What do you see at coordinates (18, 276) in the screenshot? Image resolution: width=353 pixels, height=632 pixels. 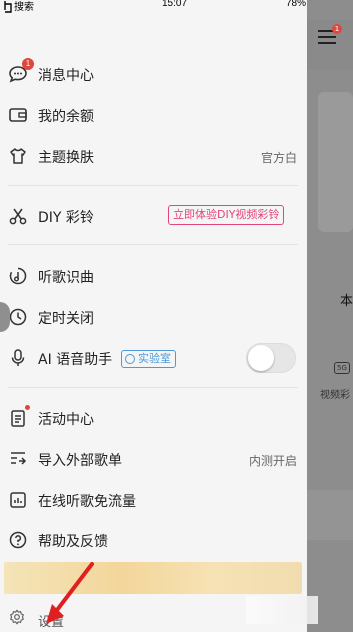 I see `music-recognize-icon` at bounding box center [18, 276].